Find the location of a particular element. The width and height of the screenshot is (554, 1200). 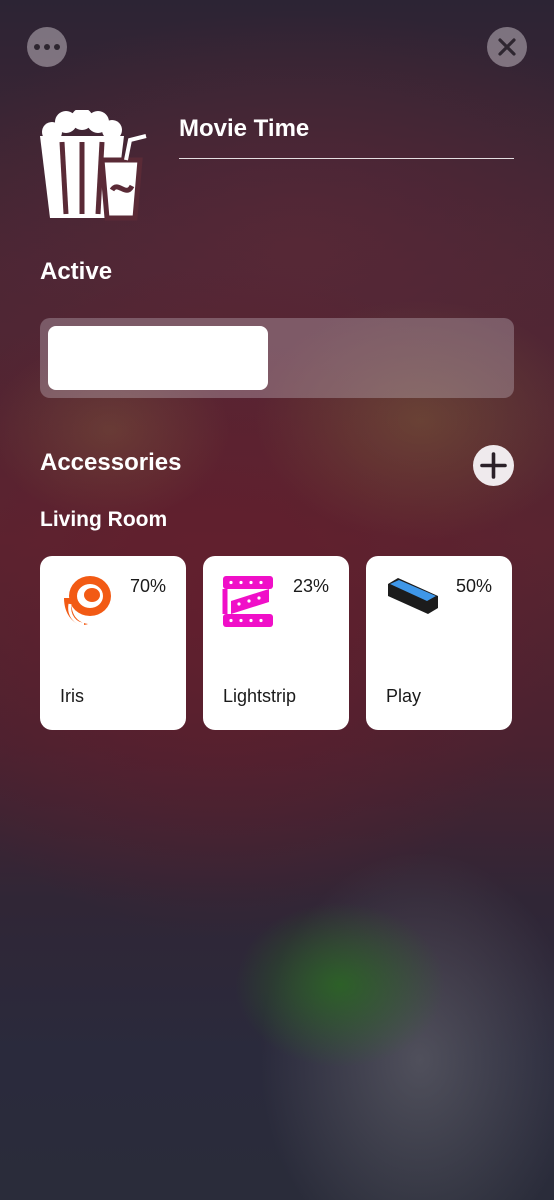

accessory-name: Iris is located at coordinates (72, 696).